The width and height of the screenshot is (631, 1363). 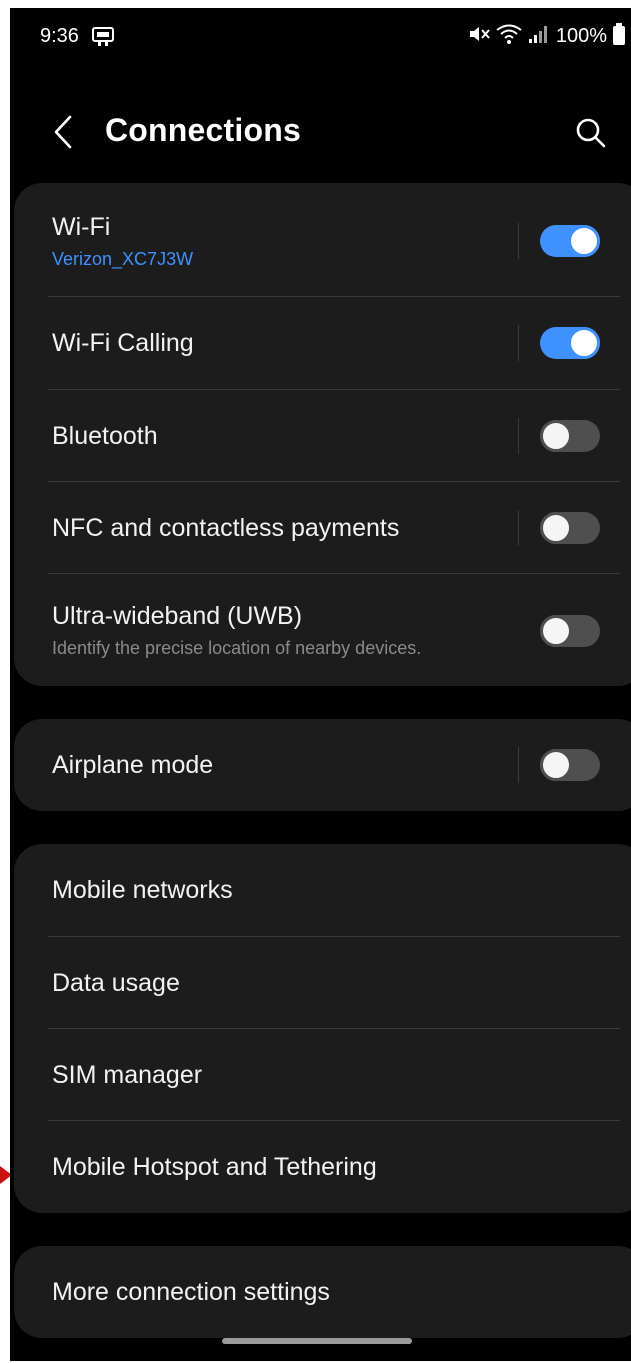 I want to click on page-title: Connections, so click(x=203, y=130).